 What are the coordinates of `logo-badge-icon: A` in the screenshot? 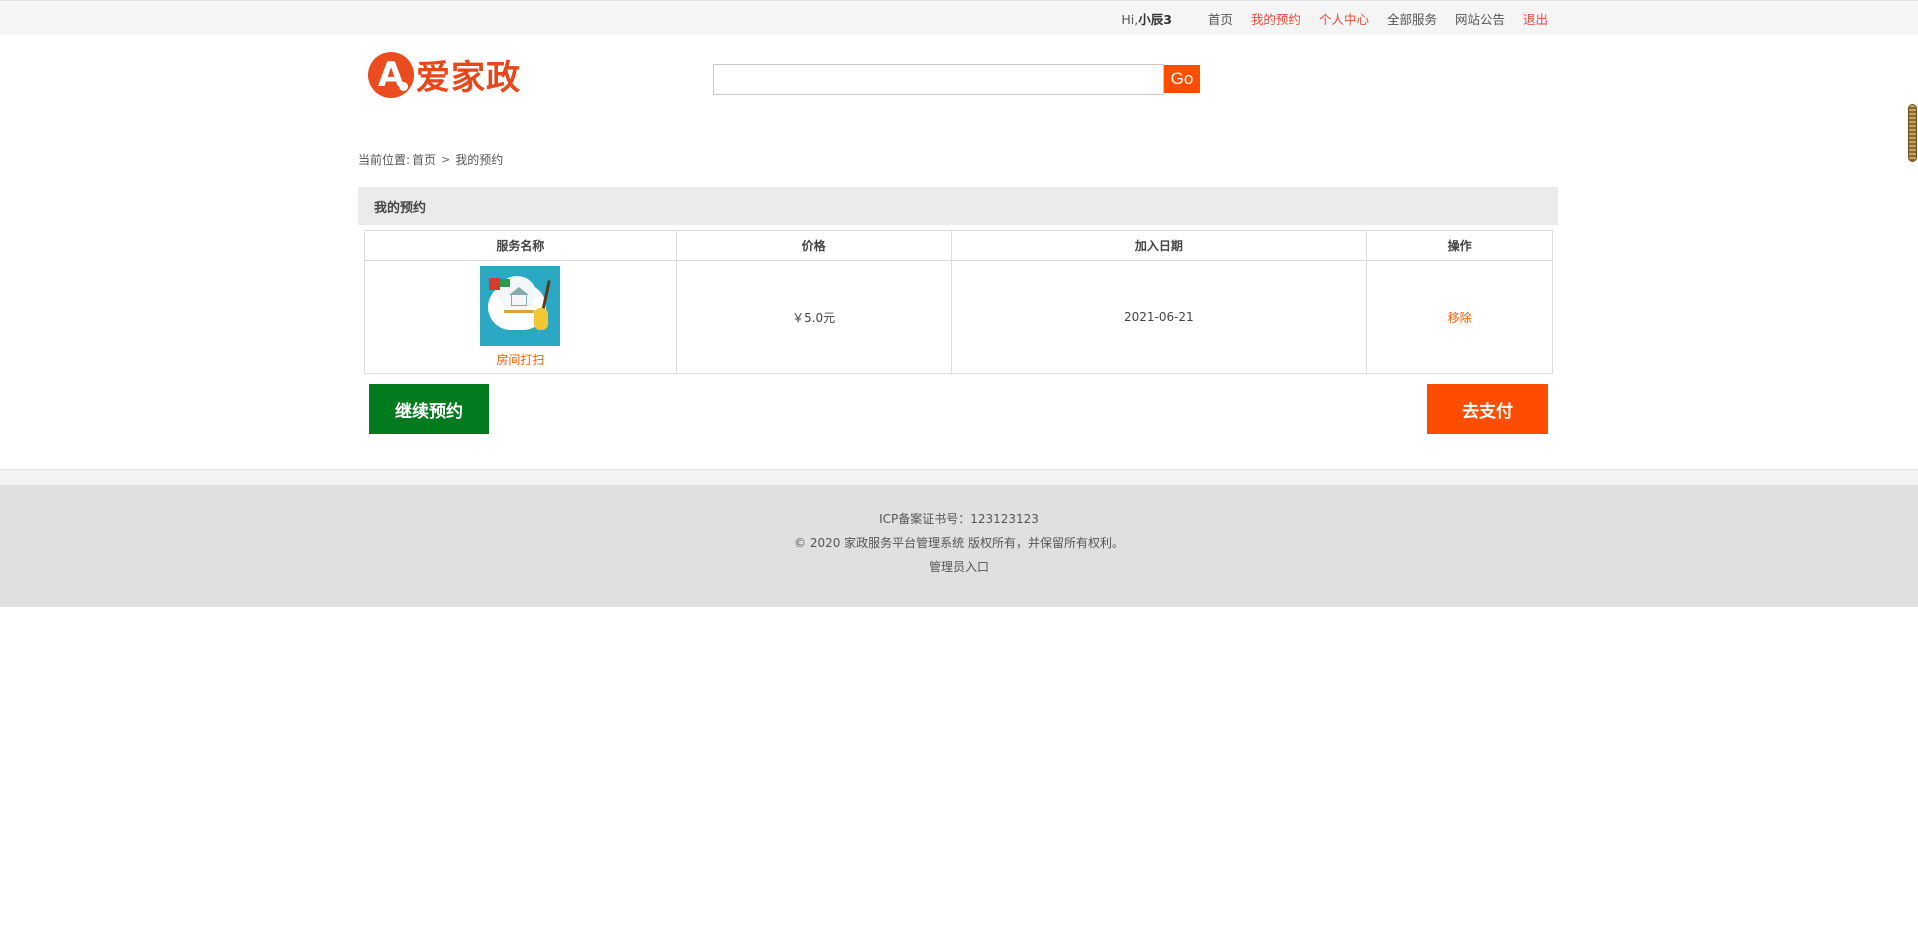 It's located at (391, 74).